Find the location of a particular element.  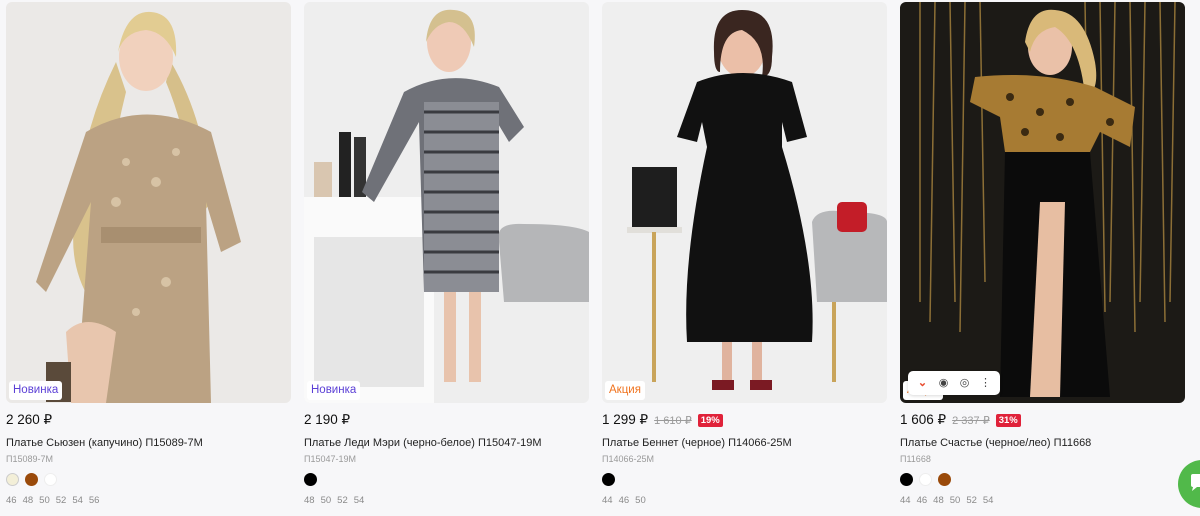

chat-icon is located at coordinates (1195, 482).